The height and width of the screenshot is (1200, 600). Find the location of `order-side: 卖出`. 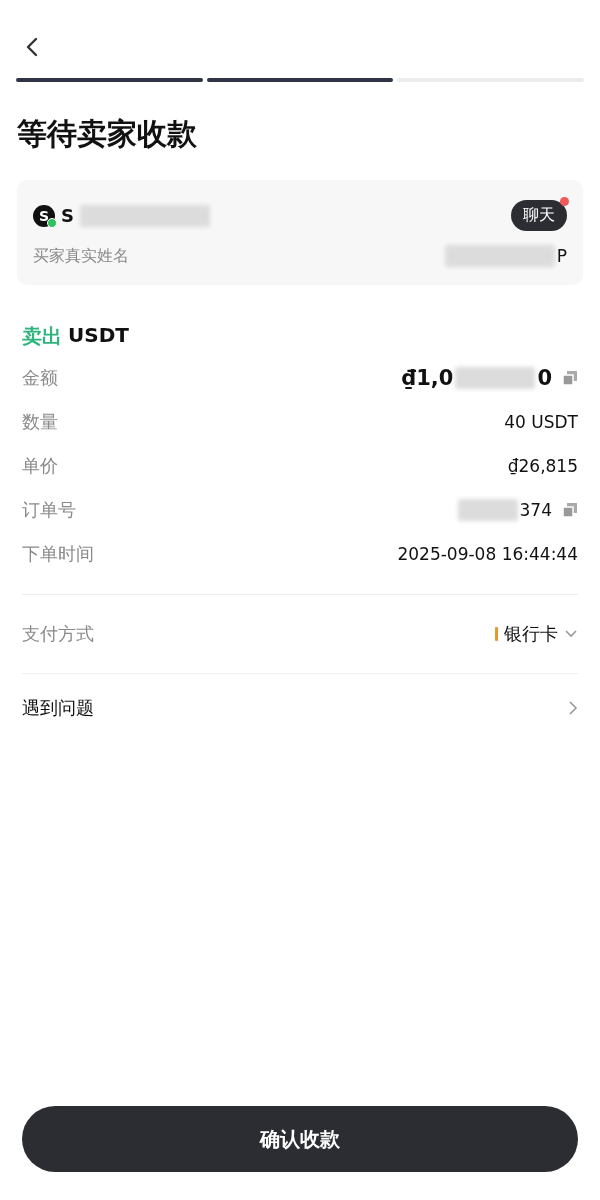

order-side: 卖出 is located at coordinates (42, 336).